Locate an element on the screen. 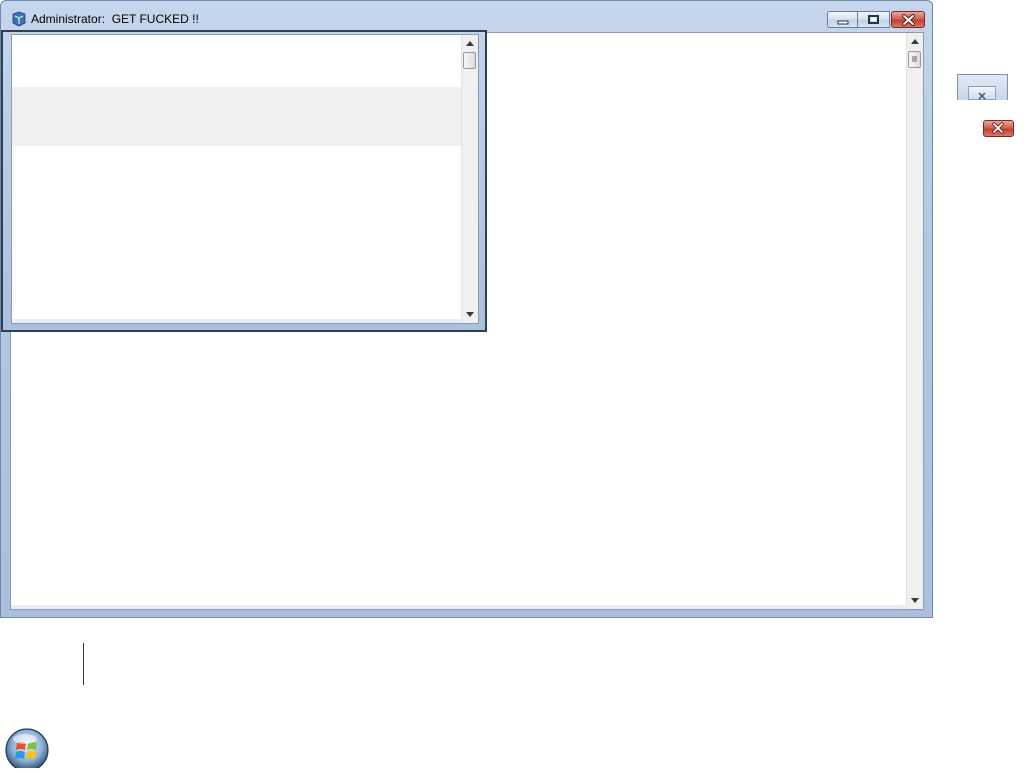 The image size is (1024, 772). floating-close-button is located at coordinates (998, 128).